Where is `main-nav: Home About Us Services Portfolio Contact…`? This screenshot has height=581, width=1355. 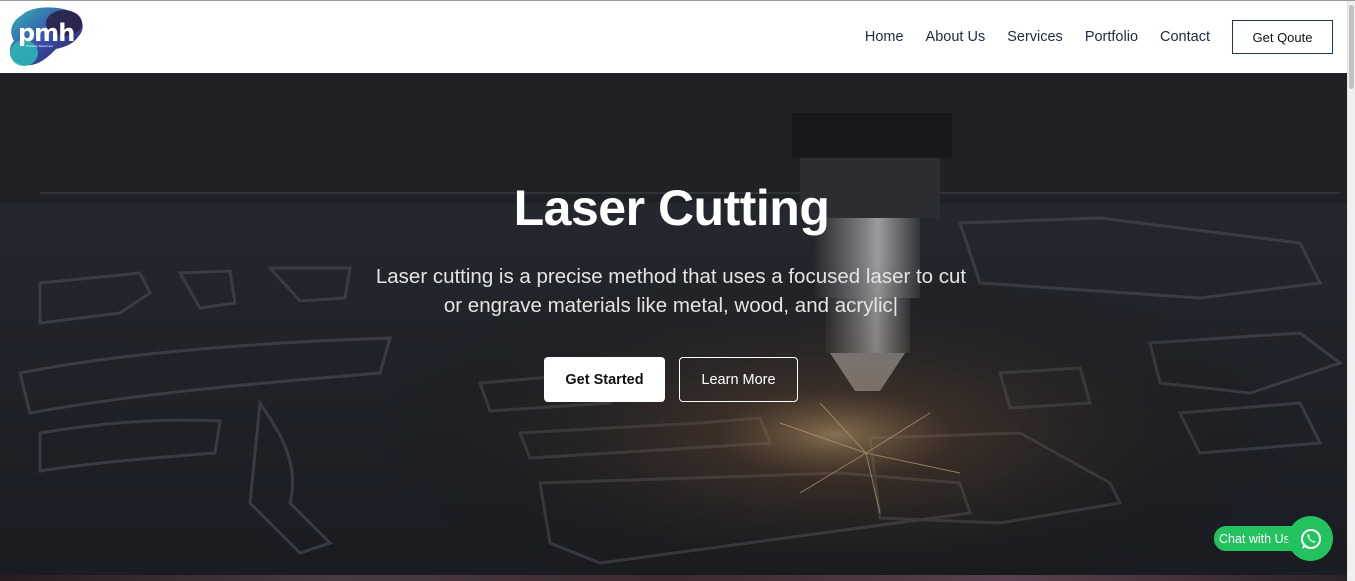
main-nav: Home About Us Services Portfolio Contact… is located at coordinates (1099, 37).